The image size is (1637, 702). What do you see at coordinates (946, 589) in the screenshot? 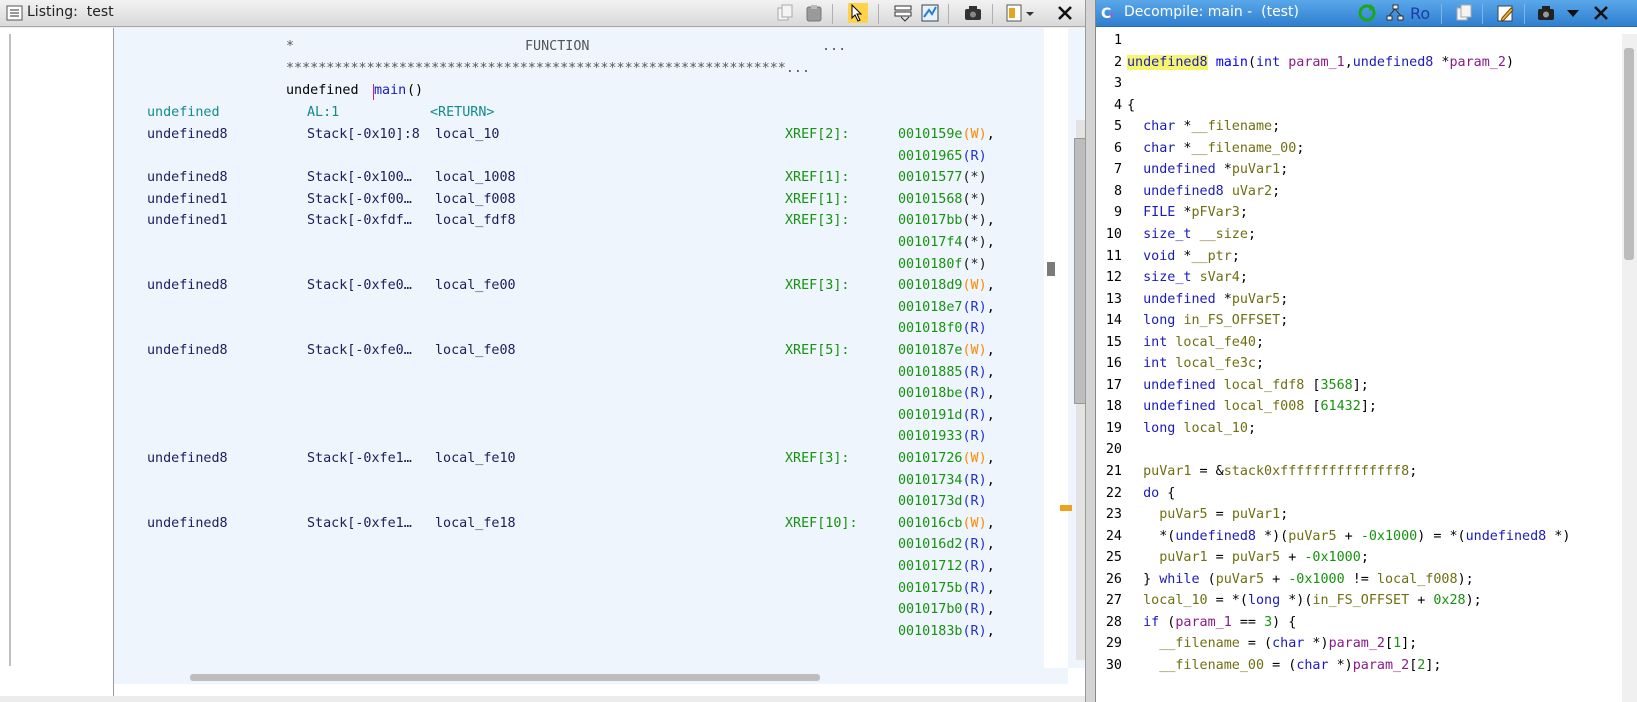
I see `xref-address: 0010175b(R),` at bounding box center [946, 589].